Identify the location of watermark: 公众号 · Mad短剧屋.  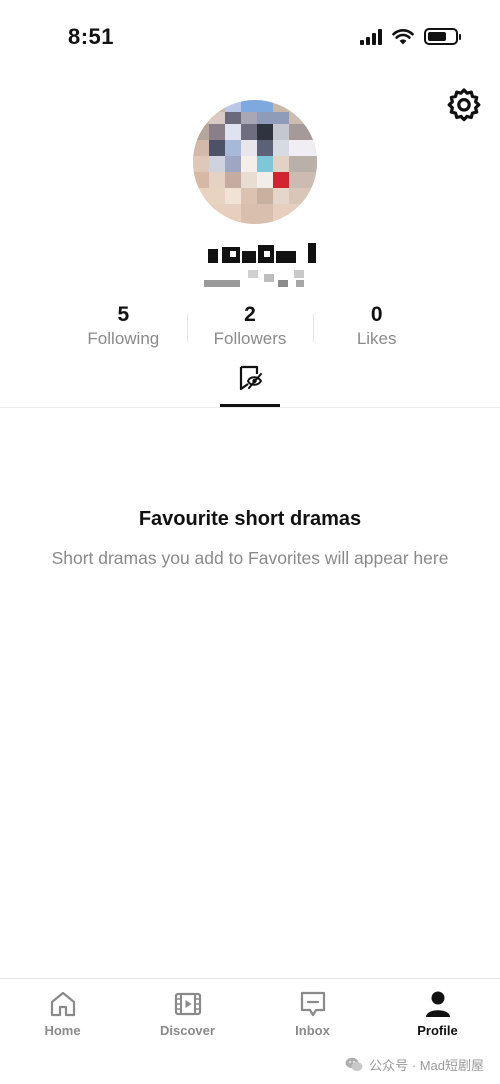
(414, 1064).